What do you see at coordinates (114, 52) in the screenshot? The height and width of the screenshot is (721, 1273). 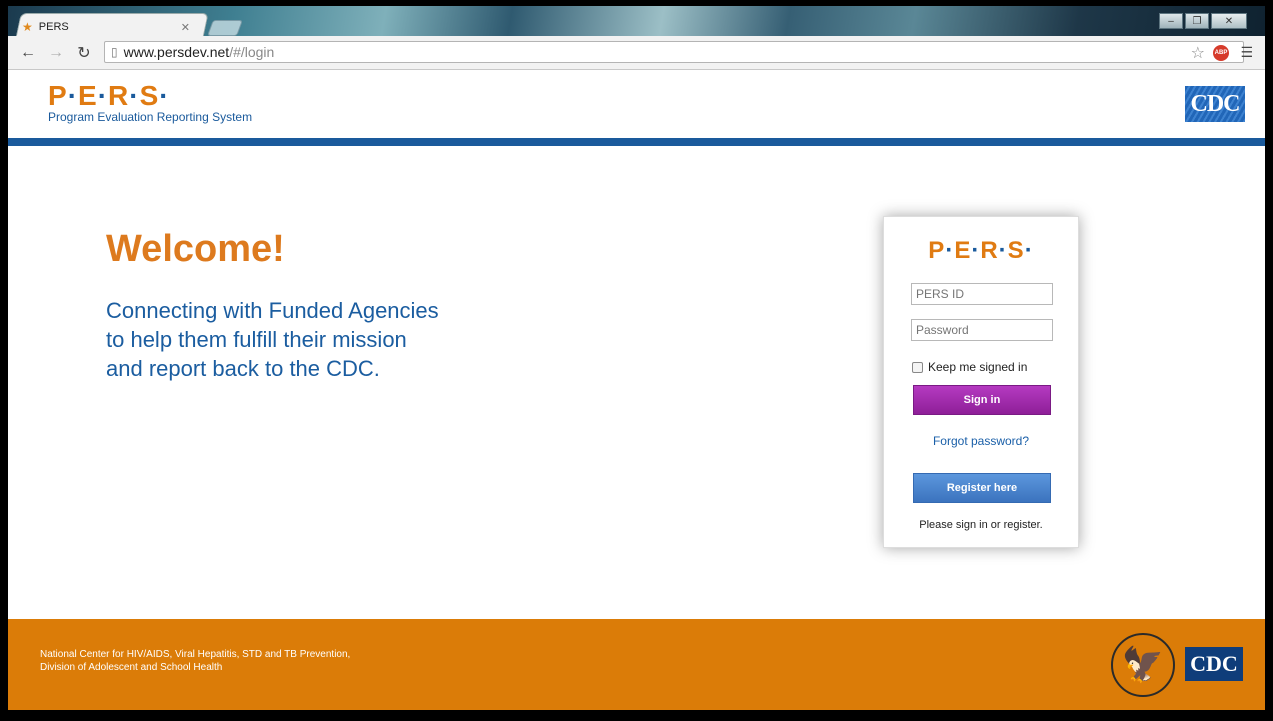 I see `page-icon: ▯` at bounding box center [114, 52].